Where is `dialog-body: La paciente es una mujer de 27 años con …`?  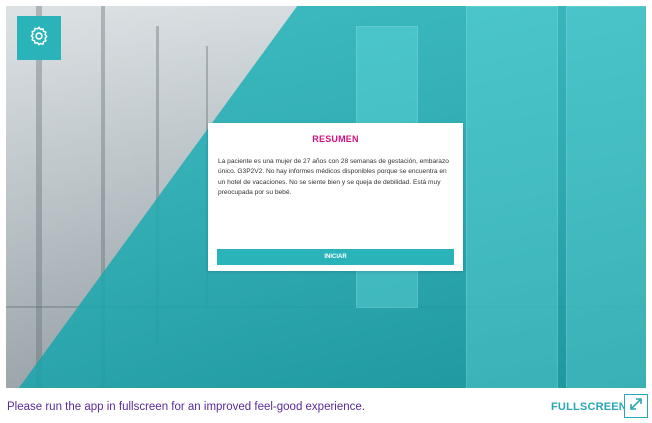 dialog-body: La paciente es una mujer de 27 años con … is located at coordinates (333, 177).